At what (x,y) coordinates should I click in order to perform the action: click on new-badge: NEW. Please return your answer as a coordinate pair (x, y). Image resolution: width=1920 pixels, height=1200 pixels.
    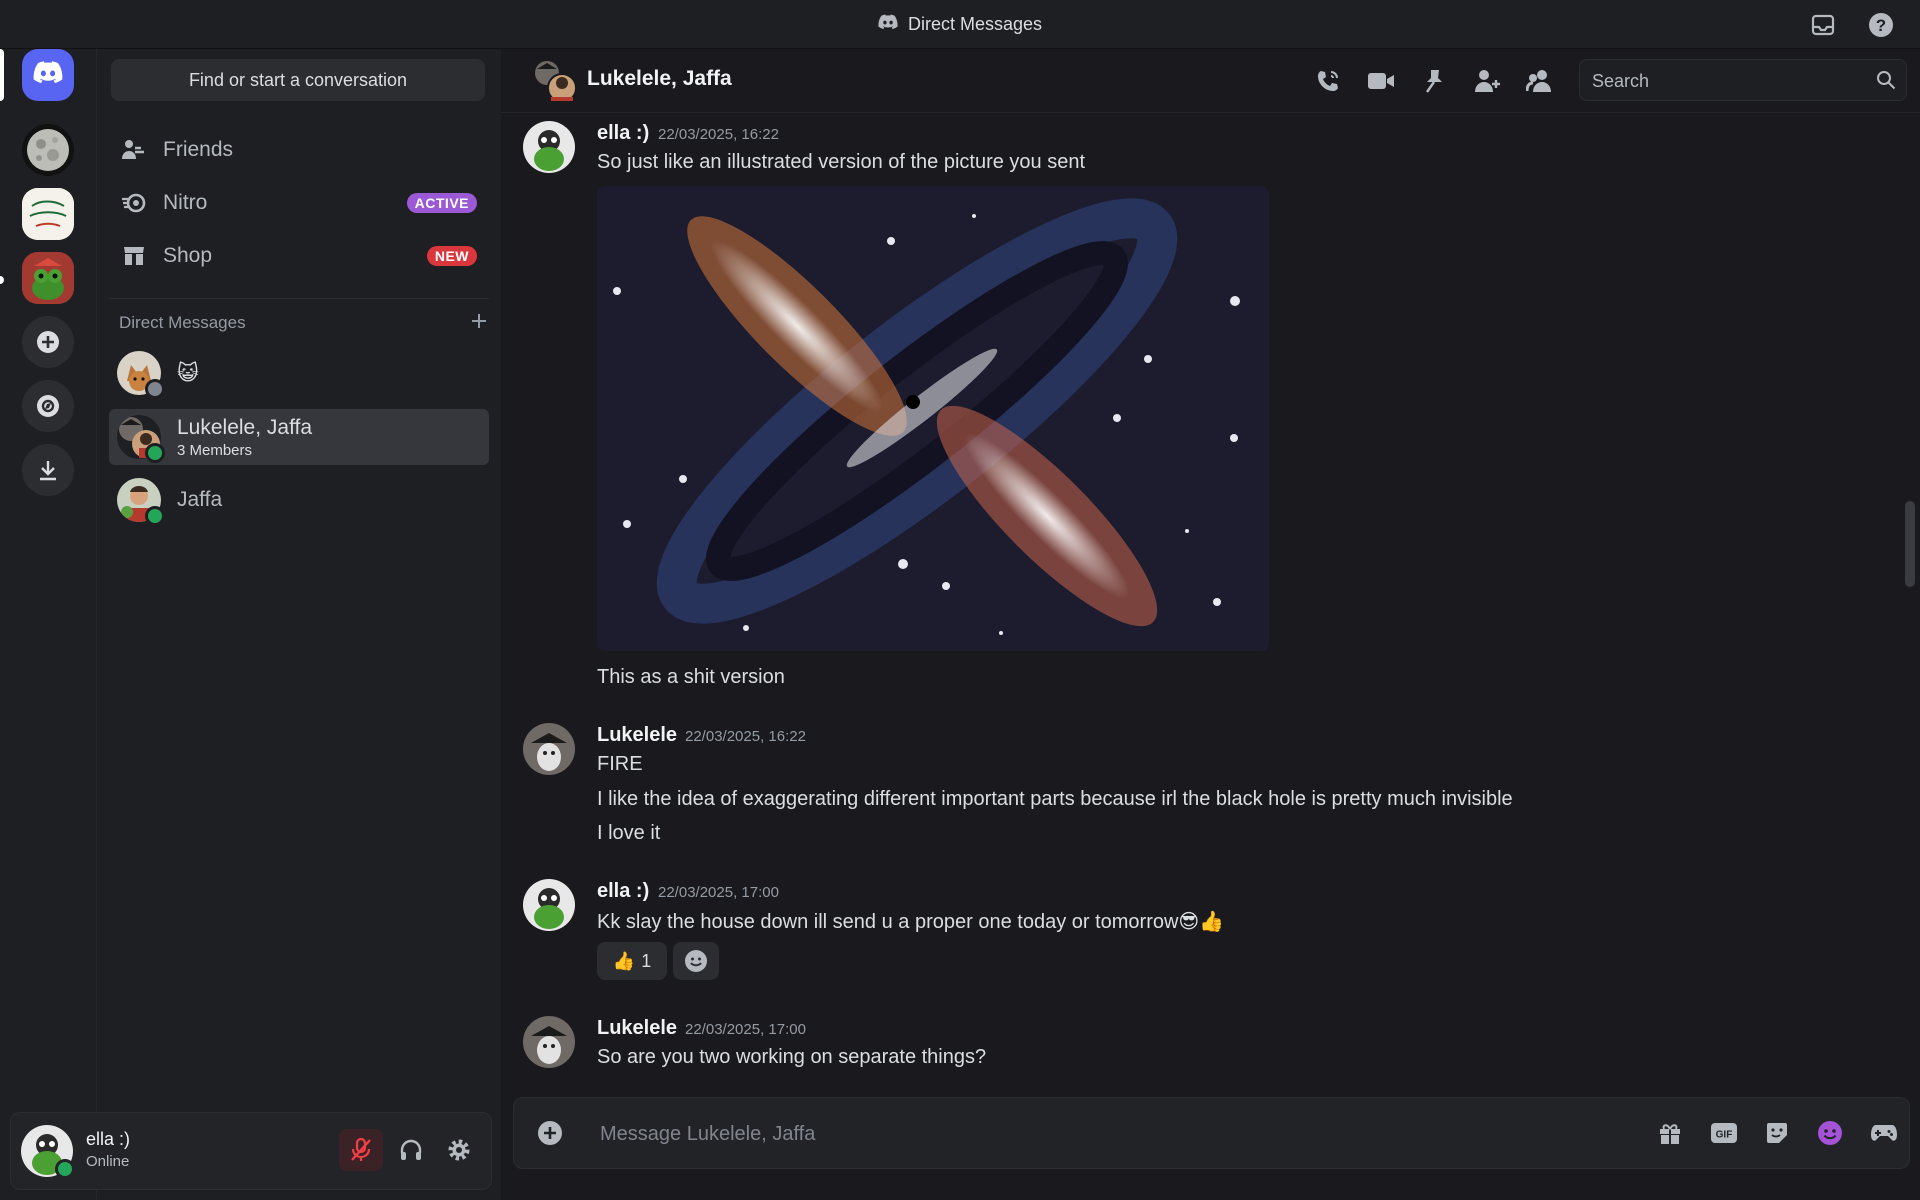
    Looking at the image, I should click on (451, 256).